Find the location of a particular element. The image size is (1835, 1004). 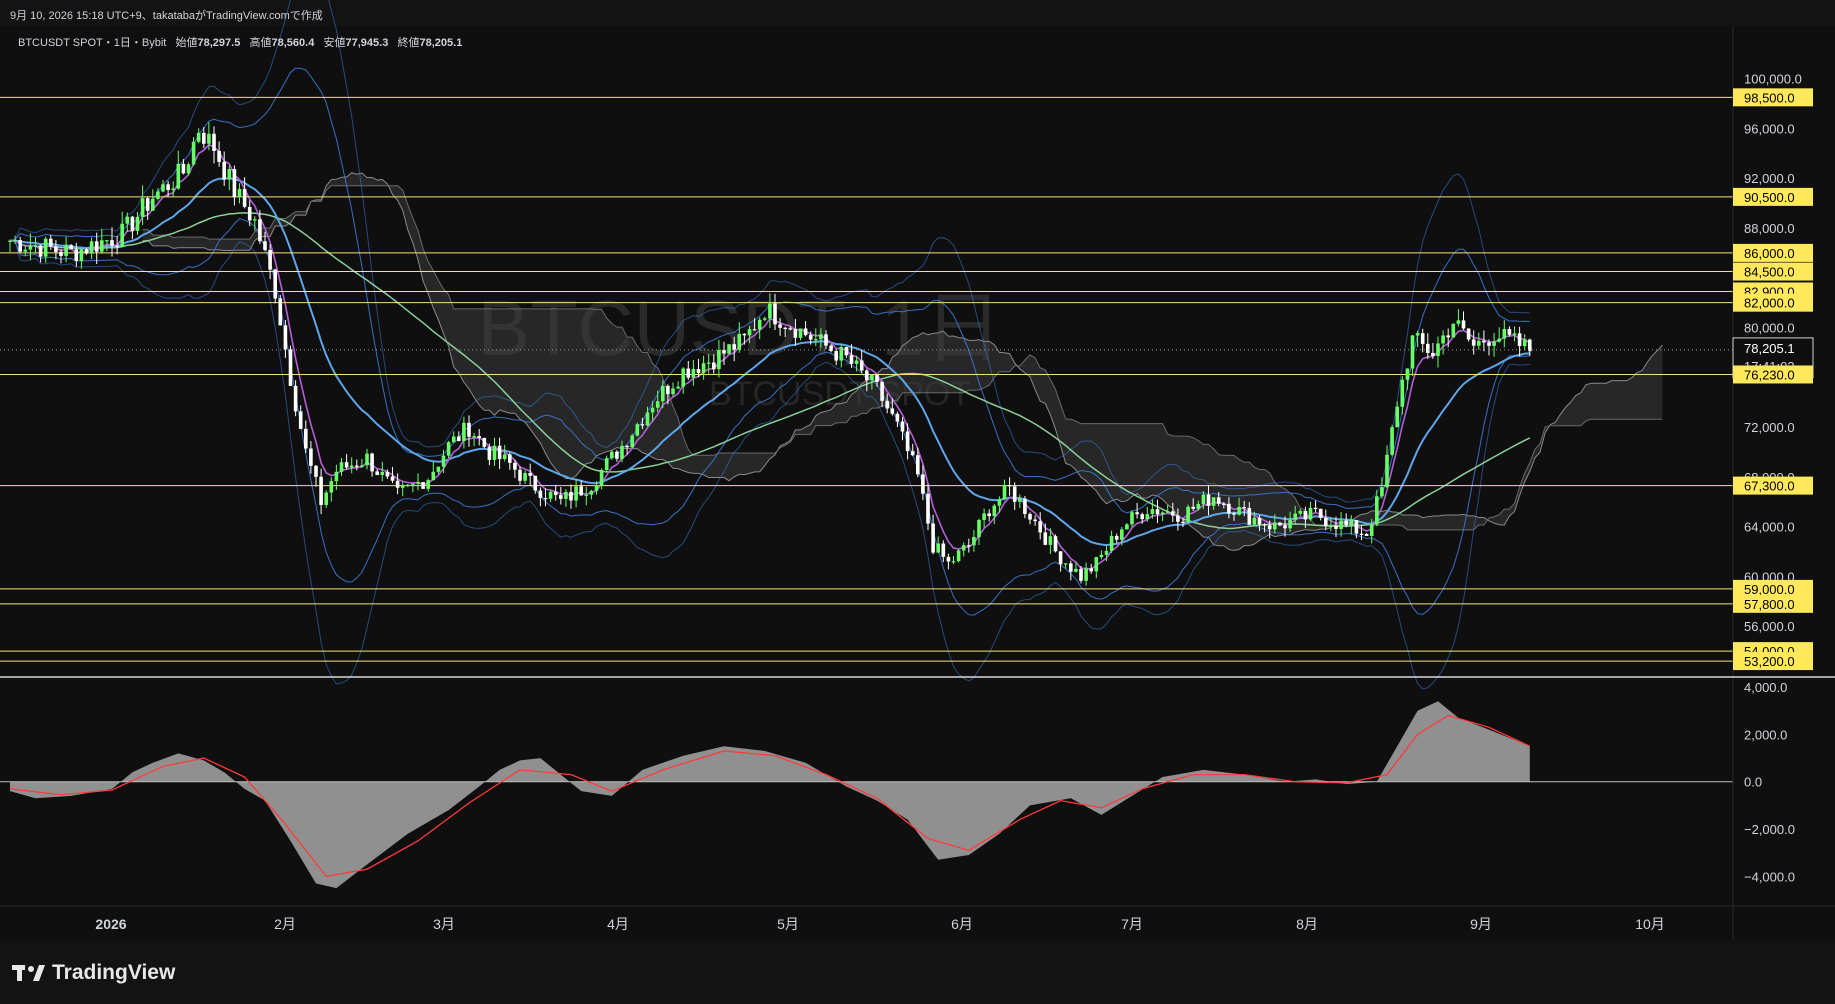

level-badge-label: 84,500.0 is located at coordinates (1769, 272).